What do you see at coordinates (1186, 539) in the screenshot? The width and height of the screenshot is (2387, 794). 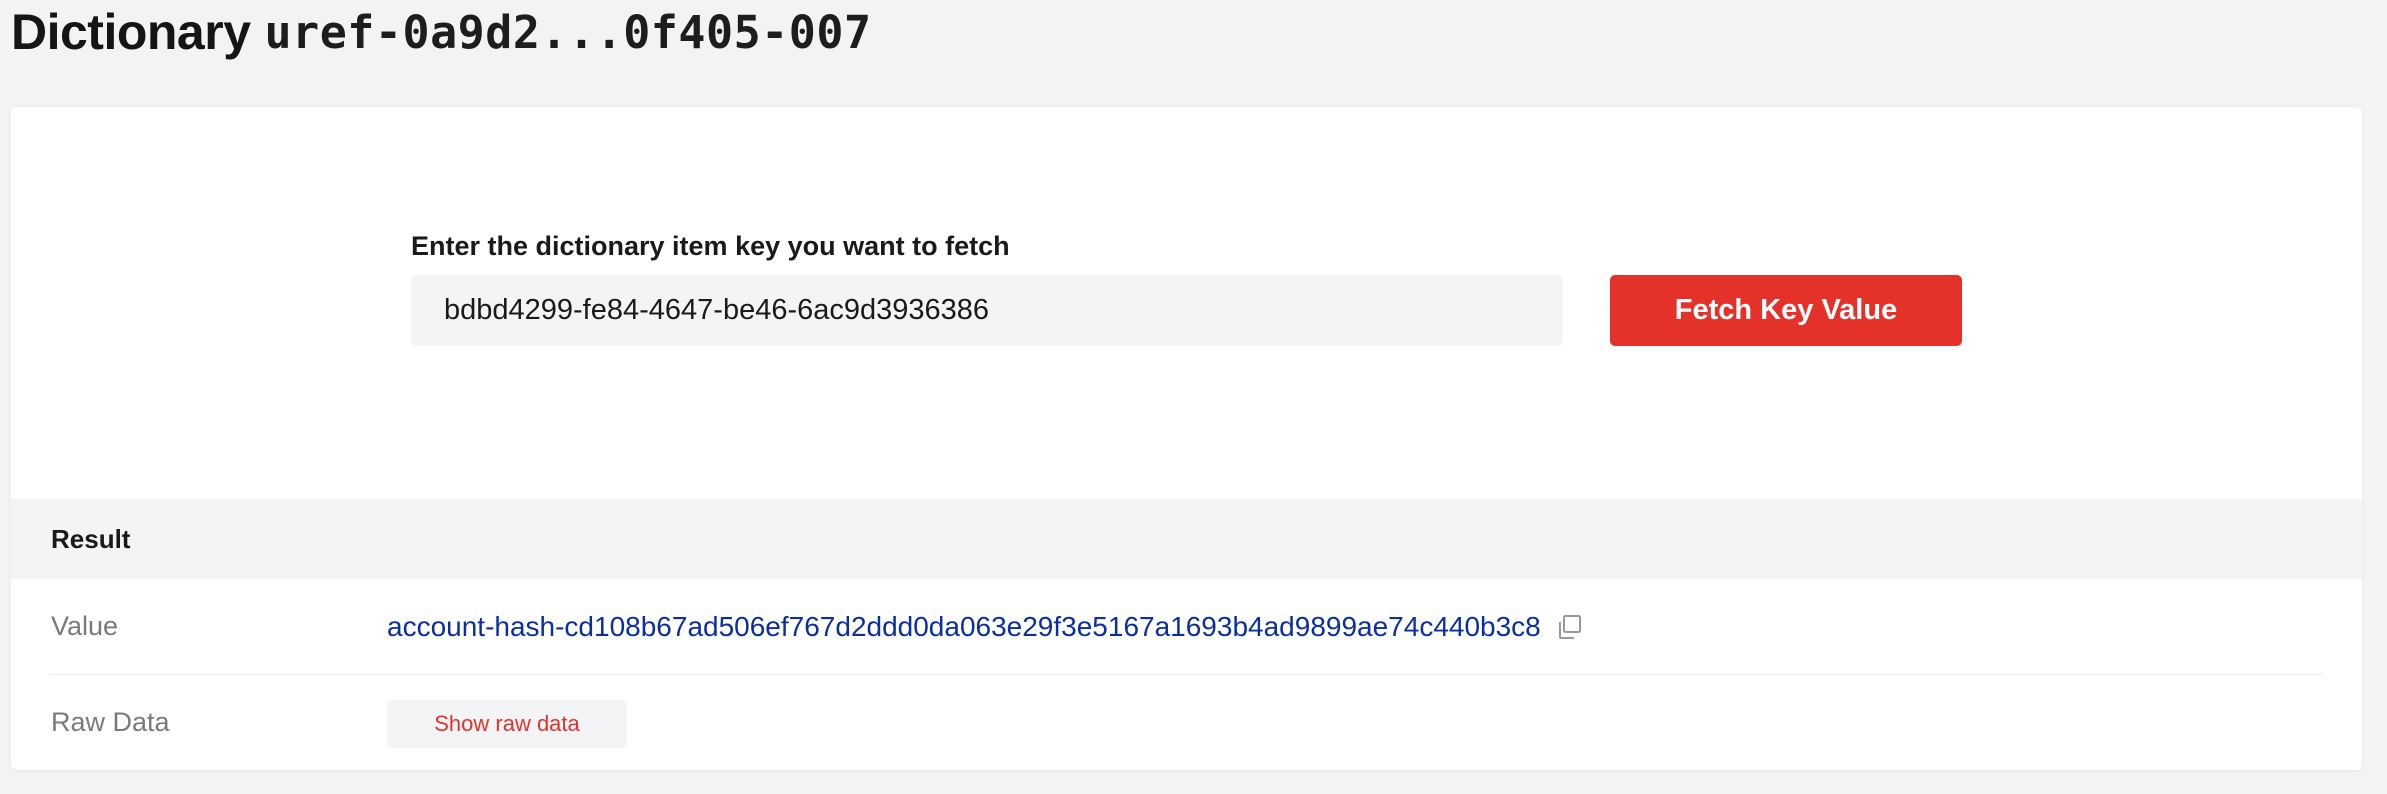 I see `result-header: Result` at bounding box center [1186, 539].